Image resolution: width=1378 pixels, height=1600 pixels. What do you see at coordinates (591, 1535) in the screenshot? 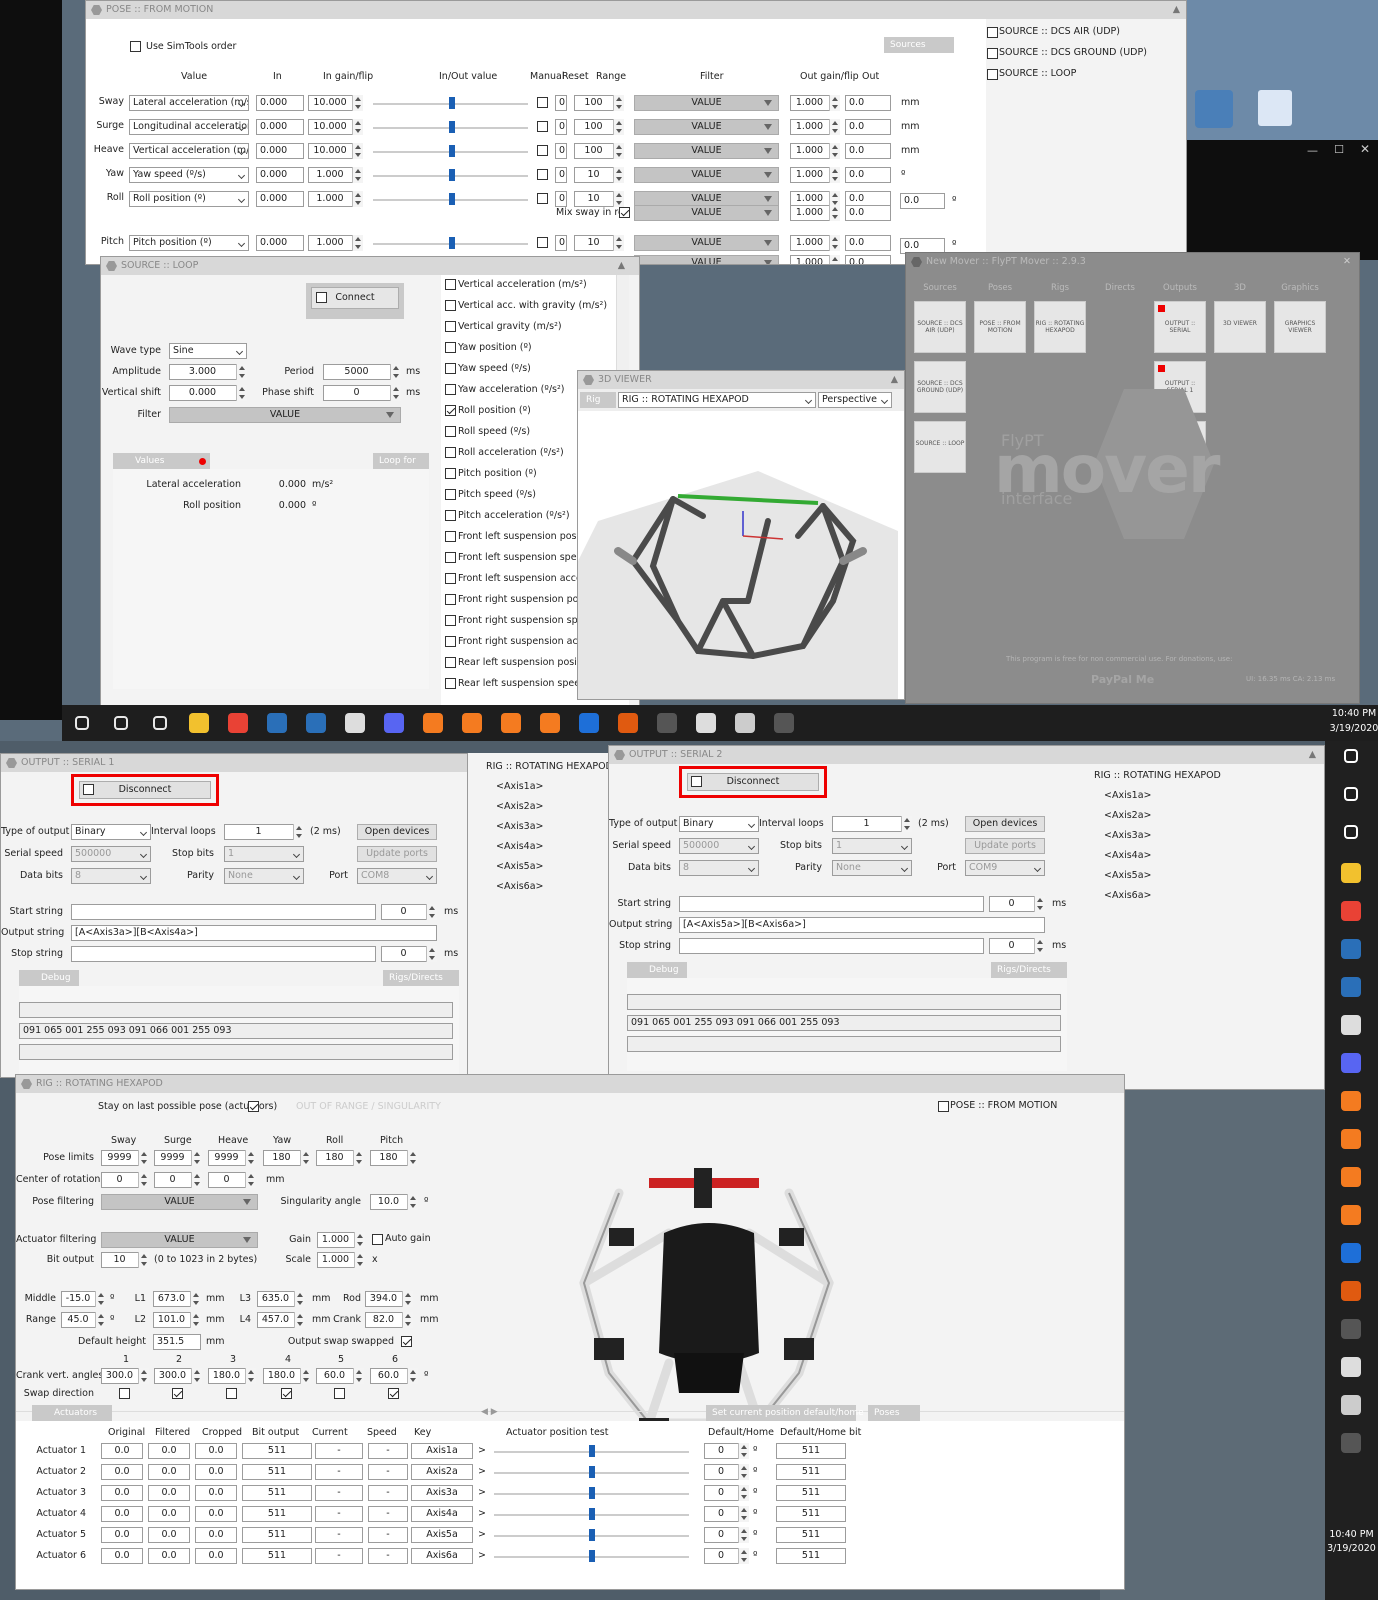
I see `actuator-test-slider-thumb` at bounding box center [591, 1535].